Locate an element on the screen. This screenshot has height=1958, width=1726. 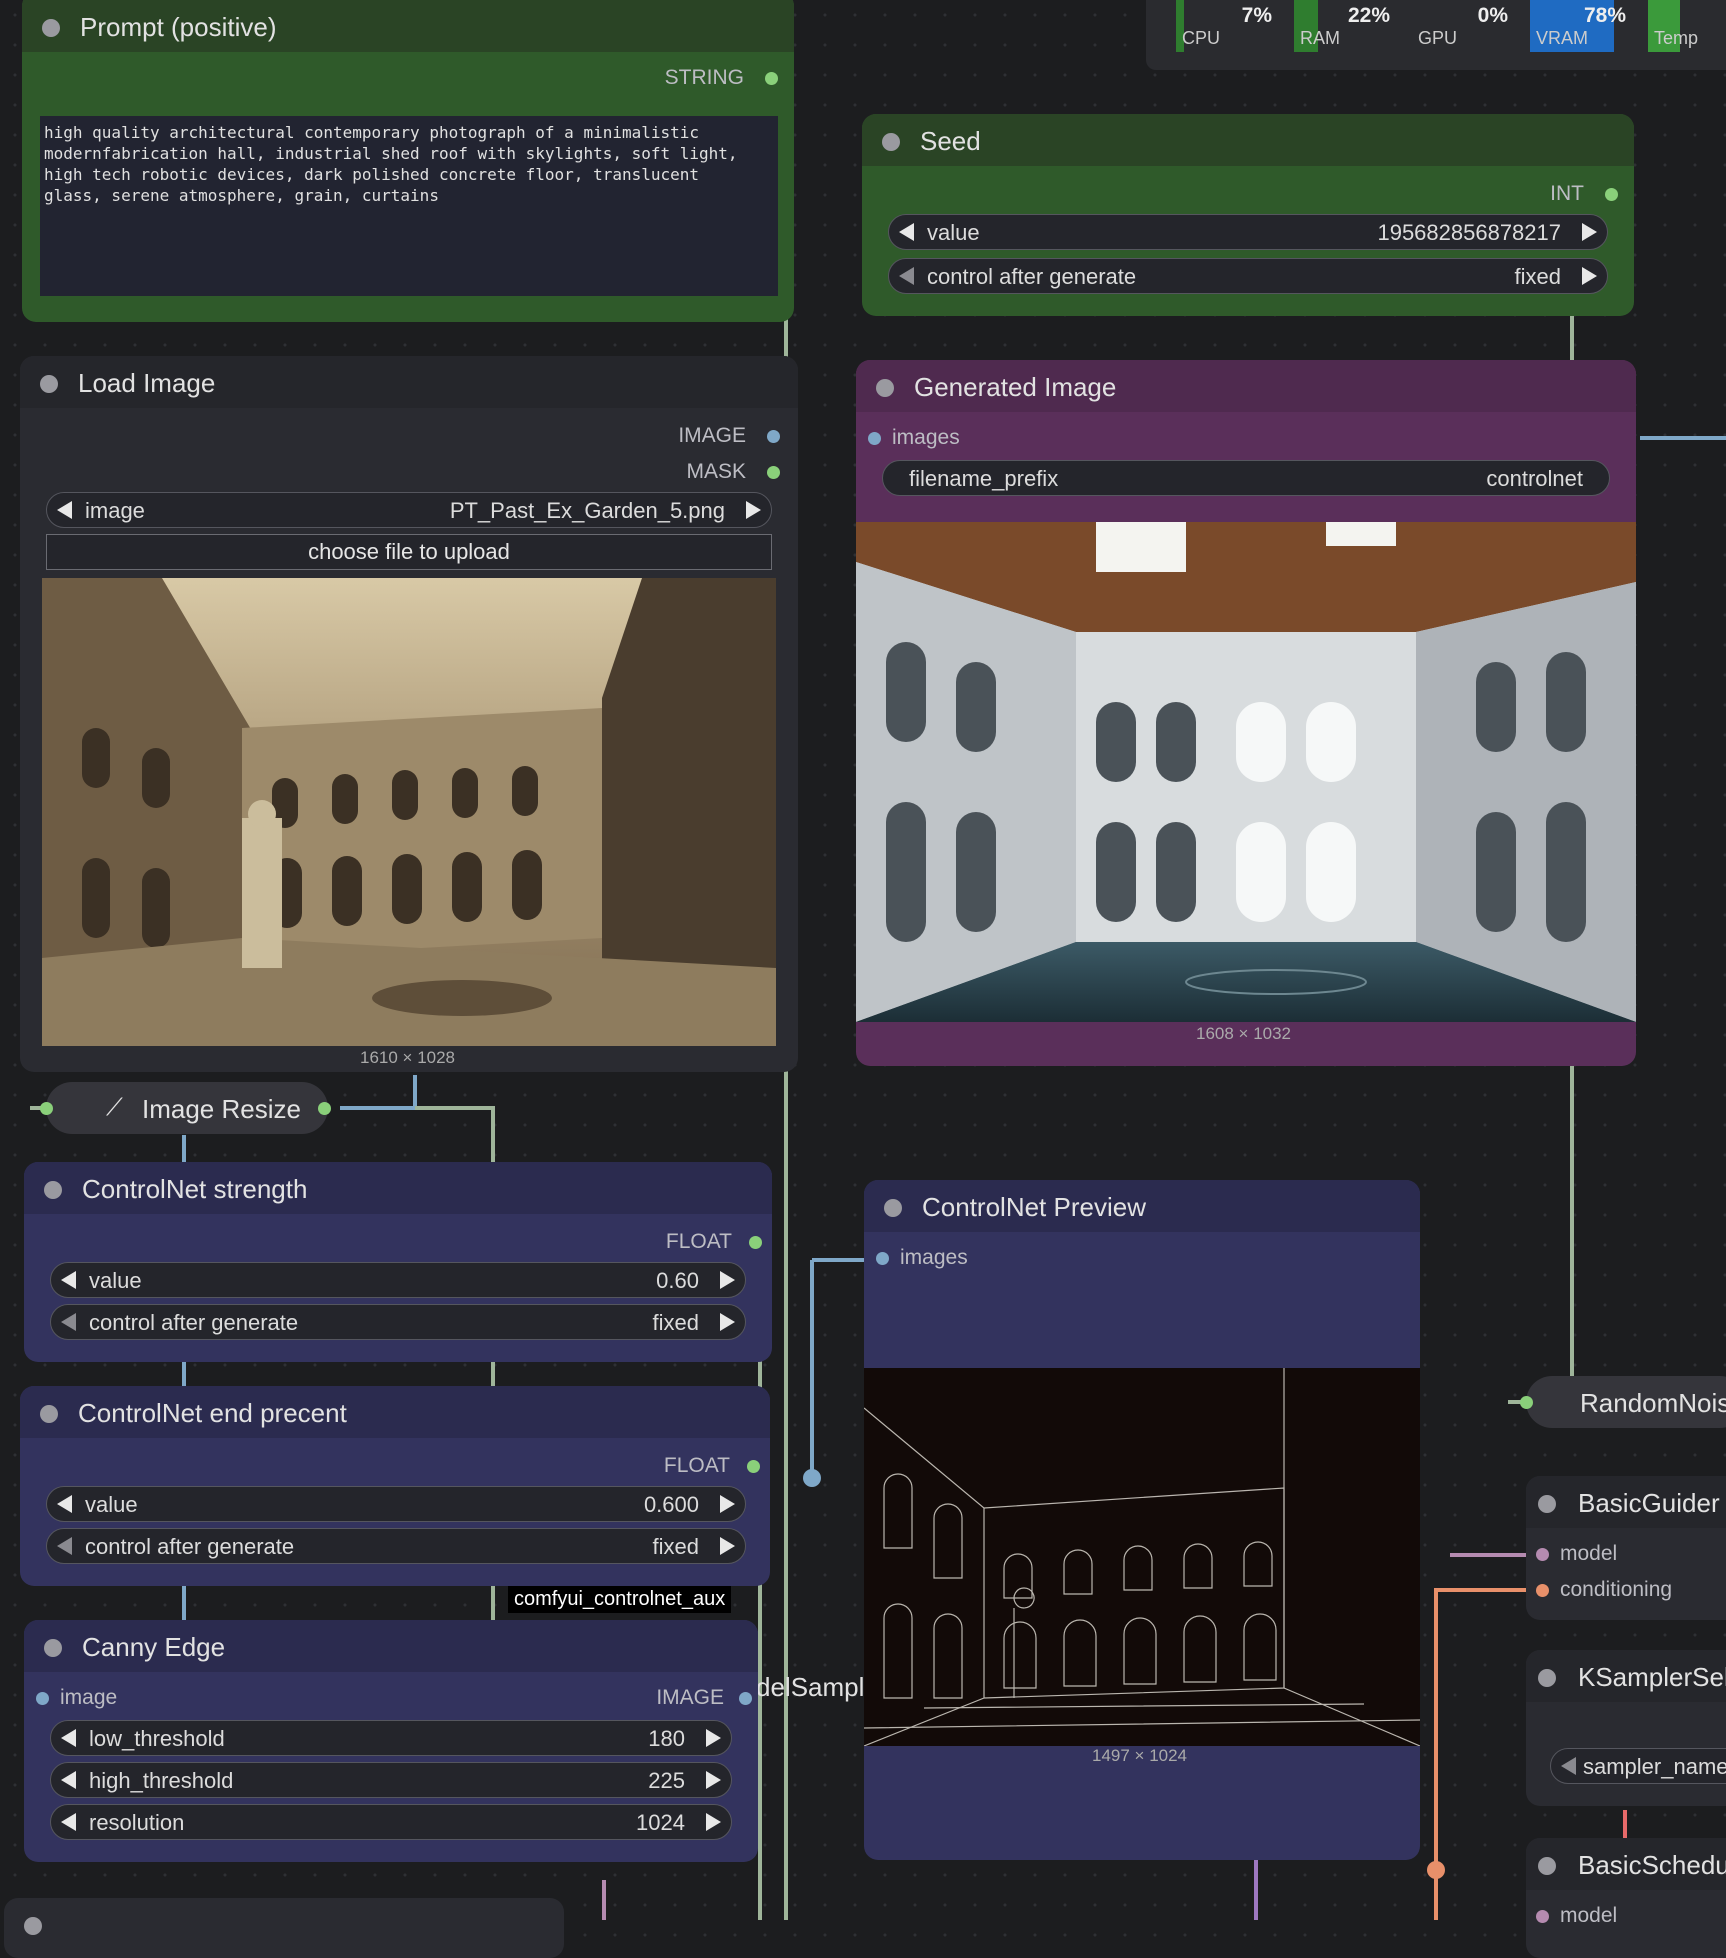
strength-control-widget: control after generate fixed is located at coordinates (398, 1322).